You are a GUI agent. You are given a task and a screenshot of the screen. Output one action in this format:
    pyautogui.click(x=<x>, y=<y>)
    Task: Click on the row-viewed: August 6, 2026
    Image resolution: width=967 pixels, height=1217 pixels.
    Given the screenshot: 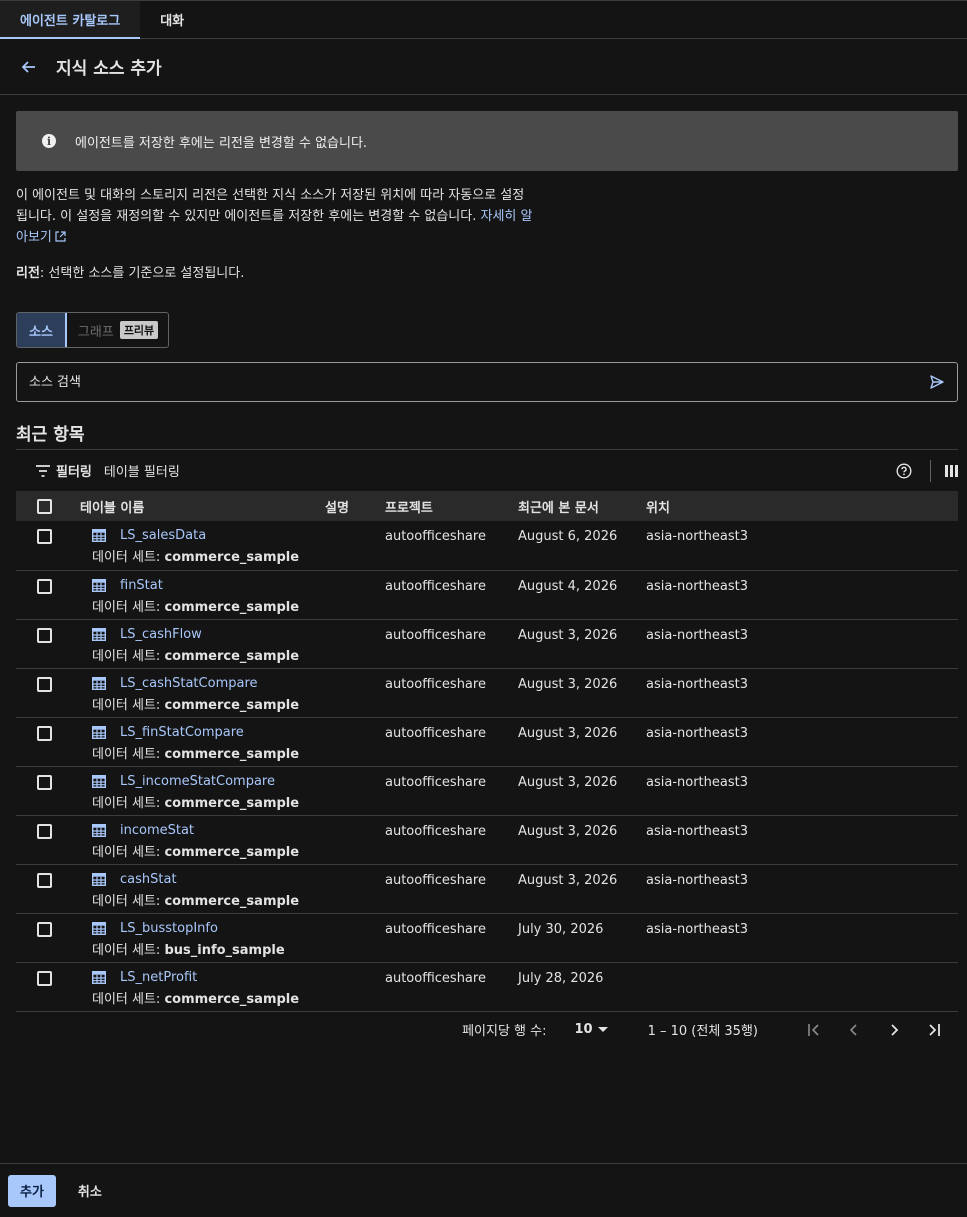 What is the action you would take?
    pyautogui.click(x=568, y=536)
    